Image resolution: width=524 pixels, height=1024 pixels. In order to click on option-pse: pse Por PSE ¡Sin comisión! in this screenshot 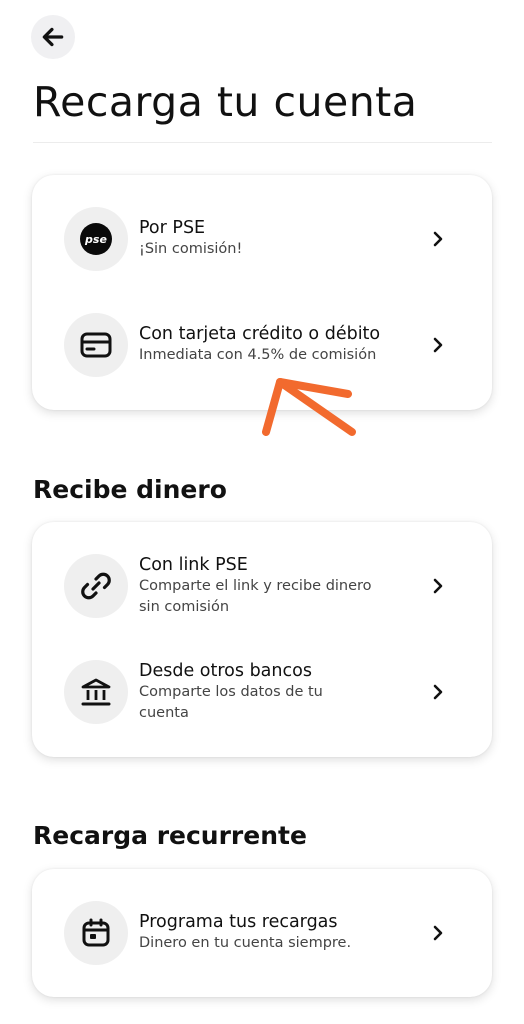, I will do `click(262, 239)`.